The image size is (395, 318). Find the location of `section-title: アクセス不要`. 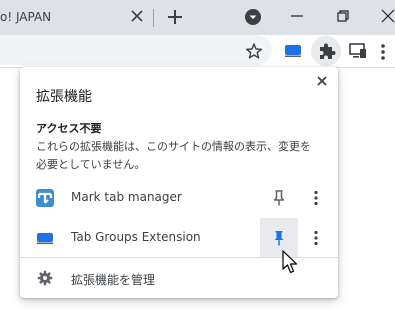

section-title: アクセス不要 is located at coordinates (69, 128).